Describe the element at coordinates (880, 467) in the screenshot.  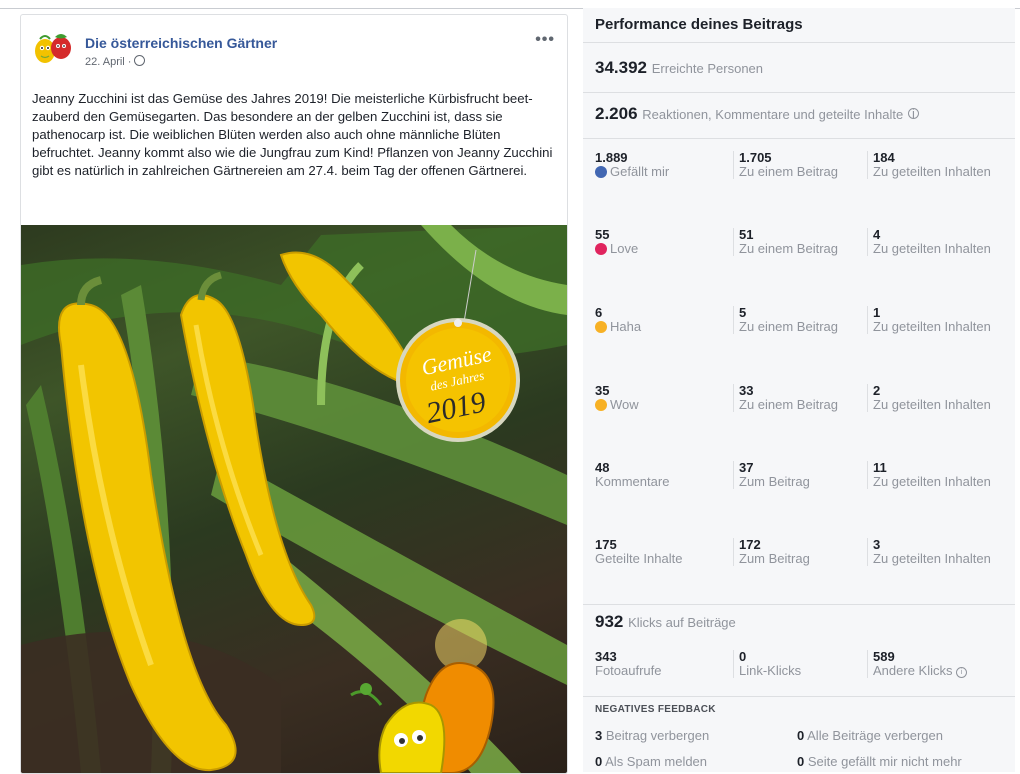
I see `on-shares-count: 11` at that location.